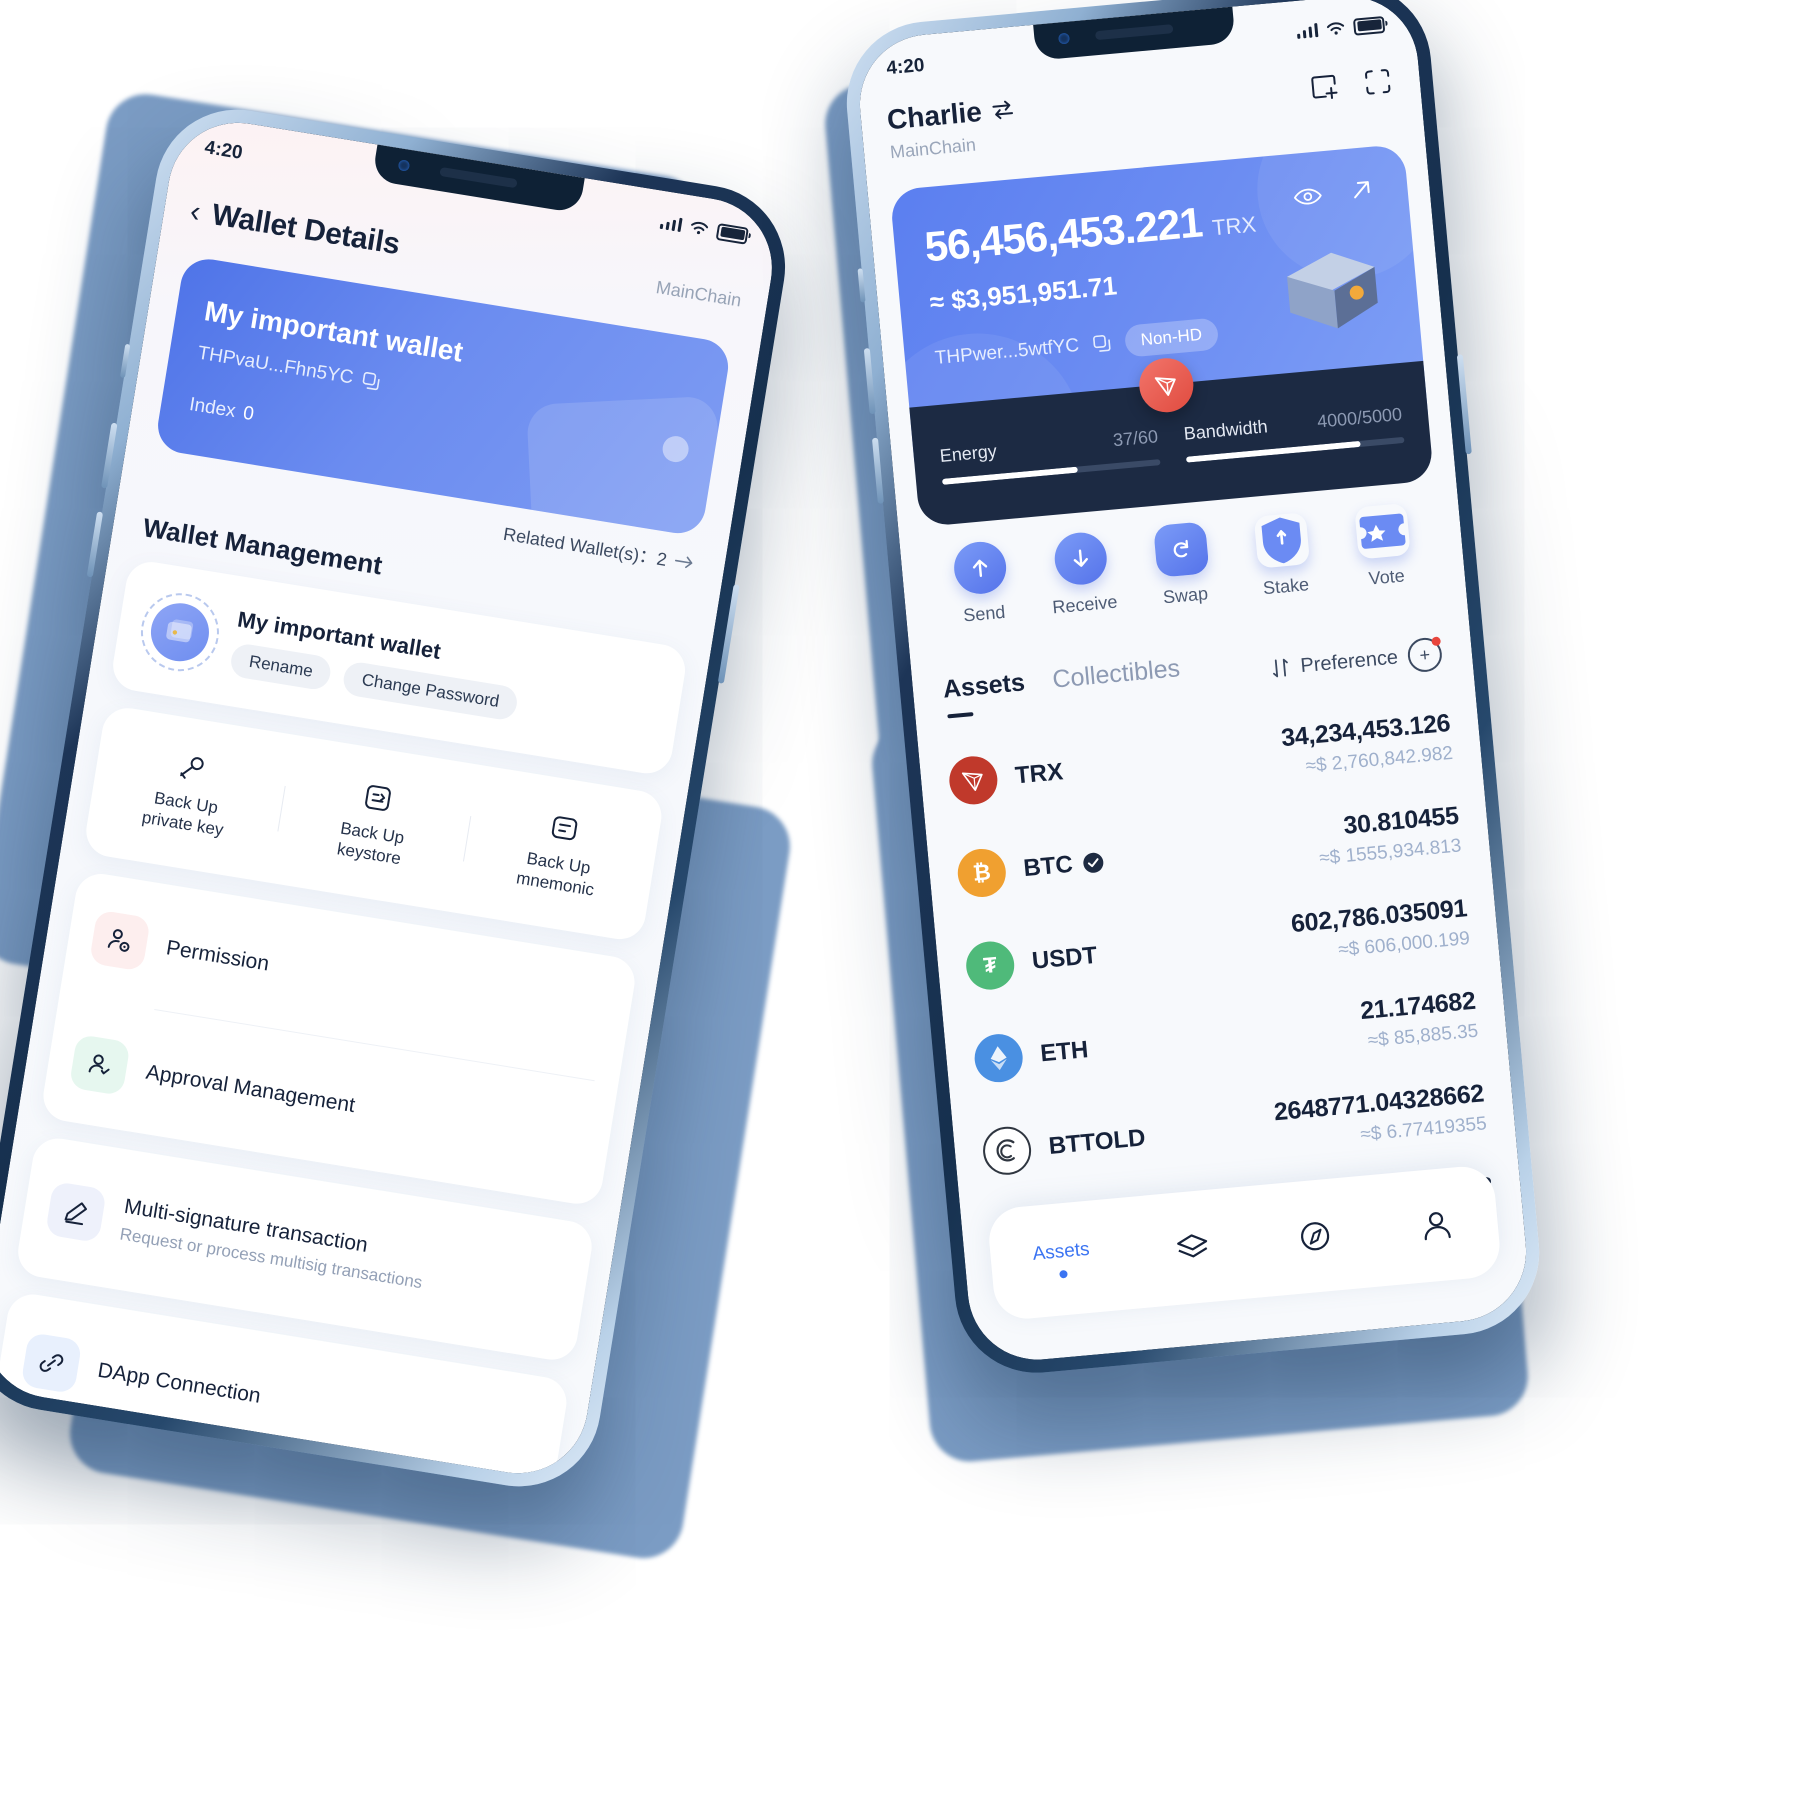 The image size is (1800, 1800). What do you see at coordinates (559, 854) in the screenshot?
I see `backup-mnemonic-button: Back Up mnemonic` at bounding box center [559, 854].